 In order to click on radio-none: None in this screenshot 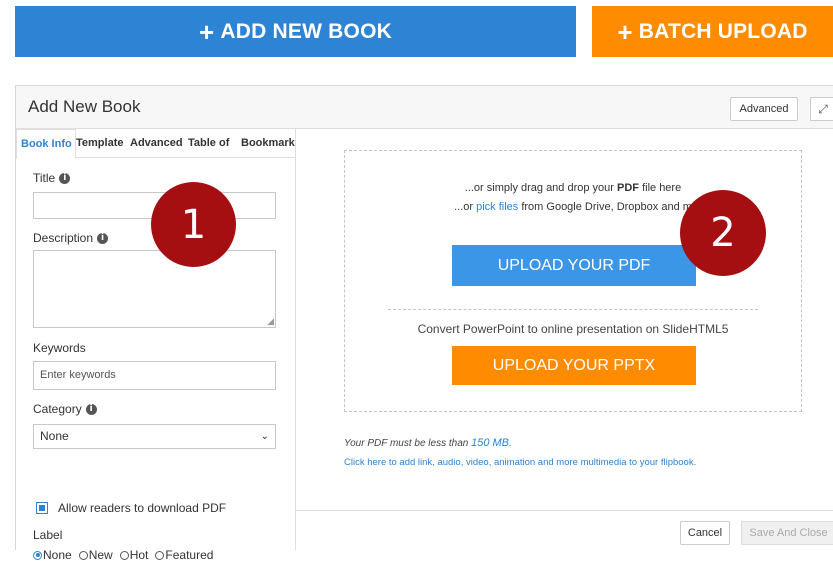, I will do `click(52, 555)`.